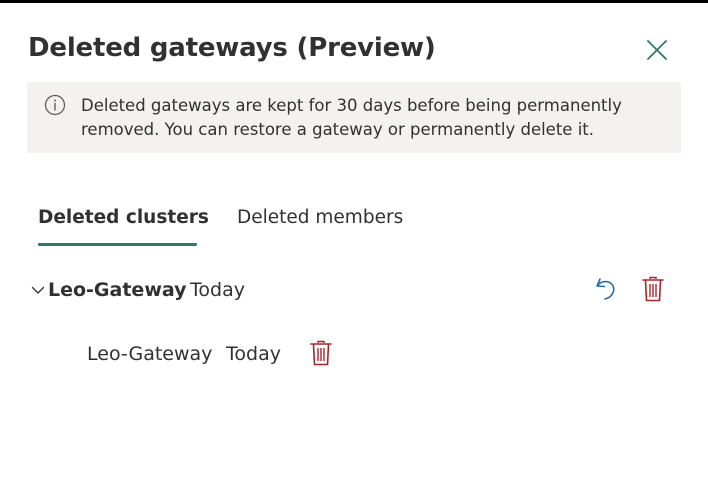  Describe the element at coordinates (55, 105) in the screenshot. I see `info-icon` at that location.